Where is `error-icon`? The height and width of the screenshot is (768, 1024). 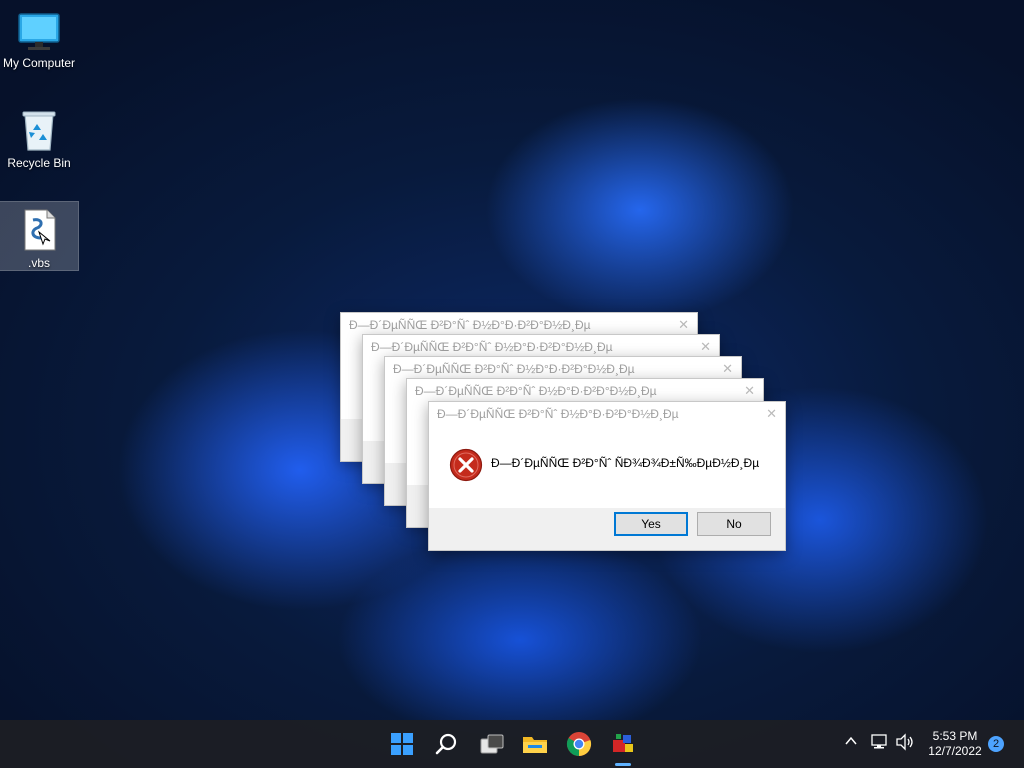
error-icon is located at coordinates (466, 465).